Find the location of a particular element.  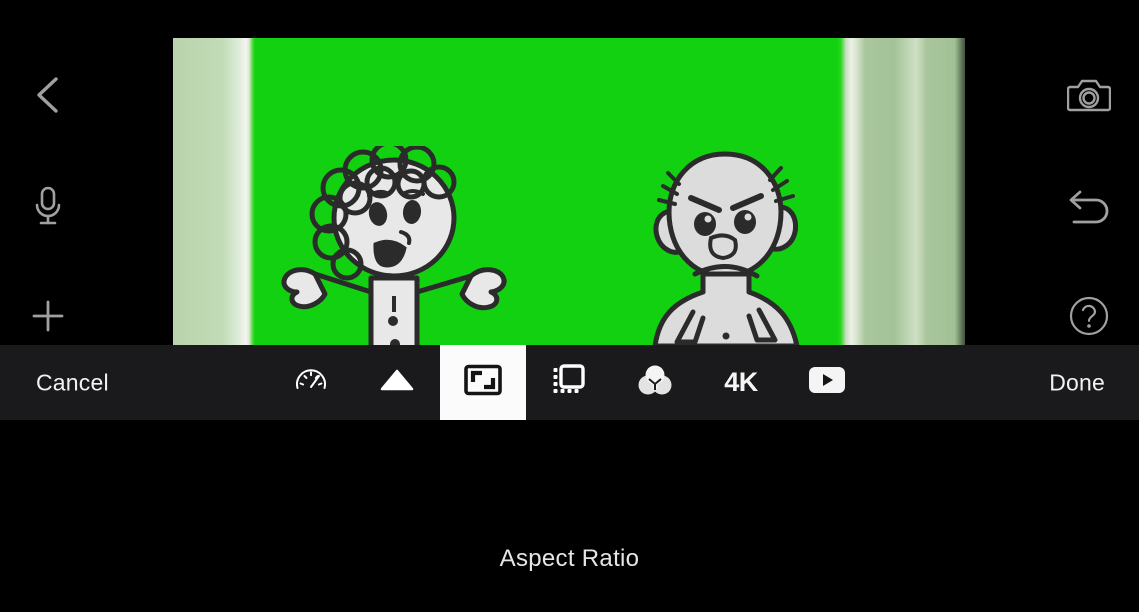

editing-toolbar: Cancel 4K Done is located at coordinates (569, 382).